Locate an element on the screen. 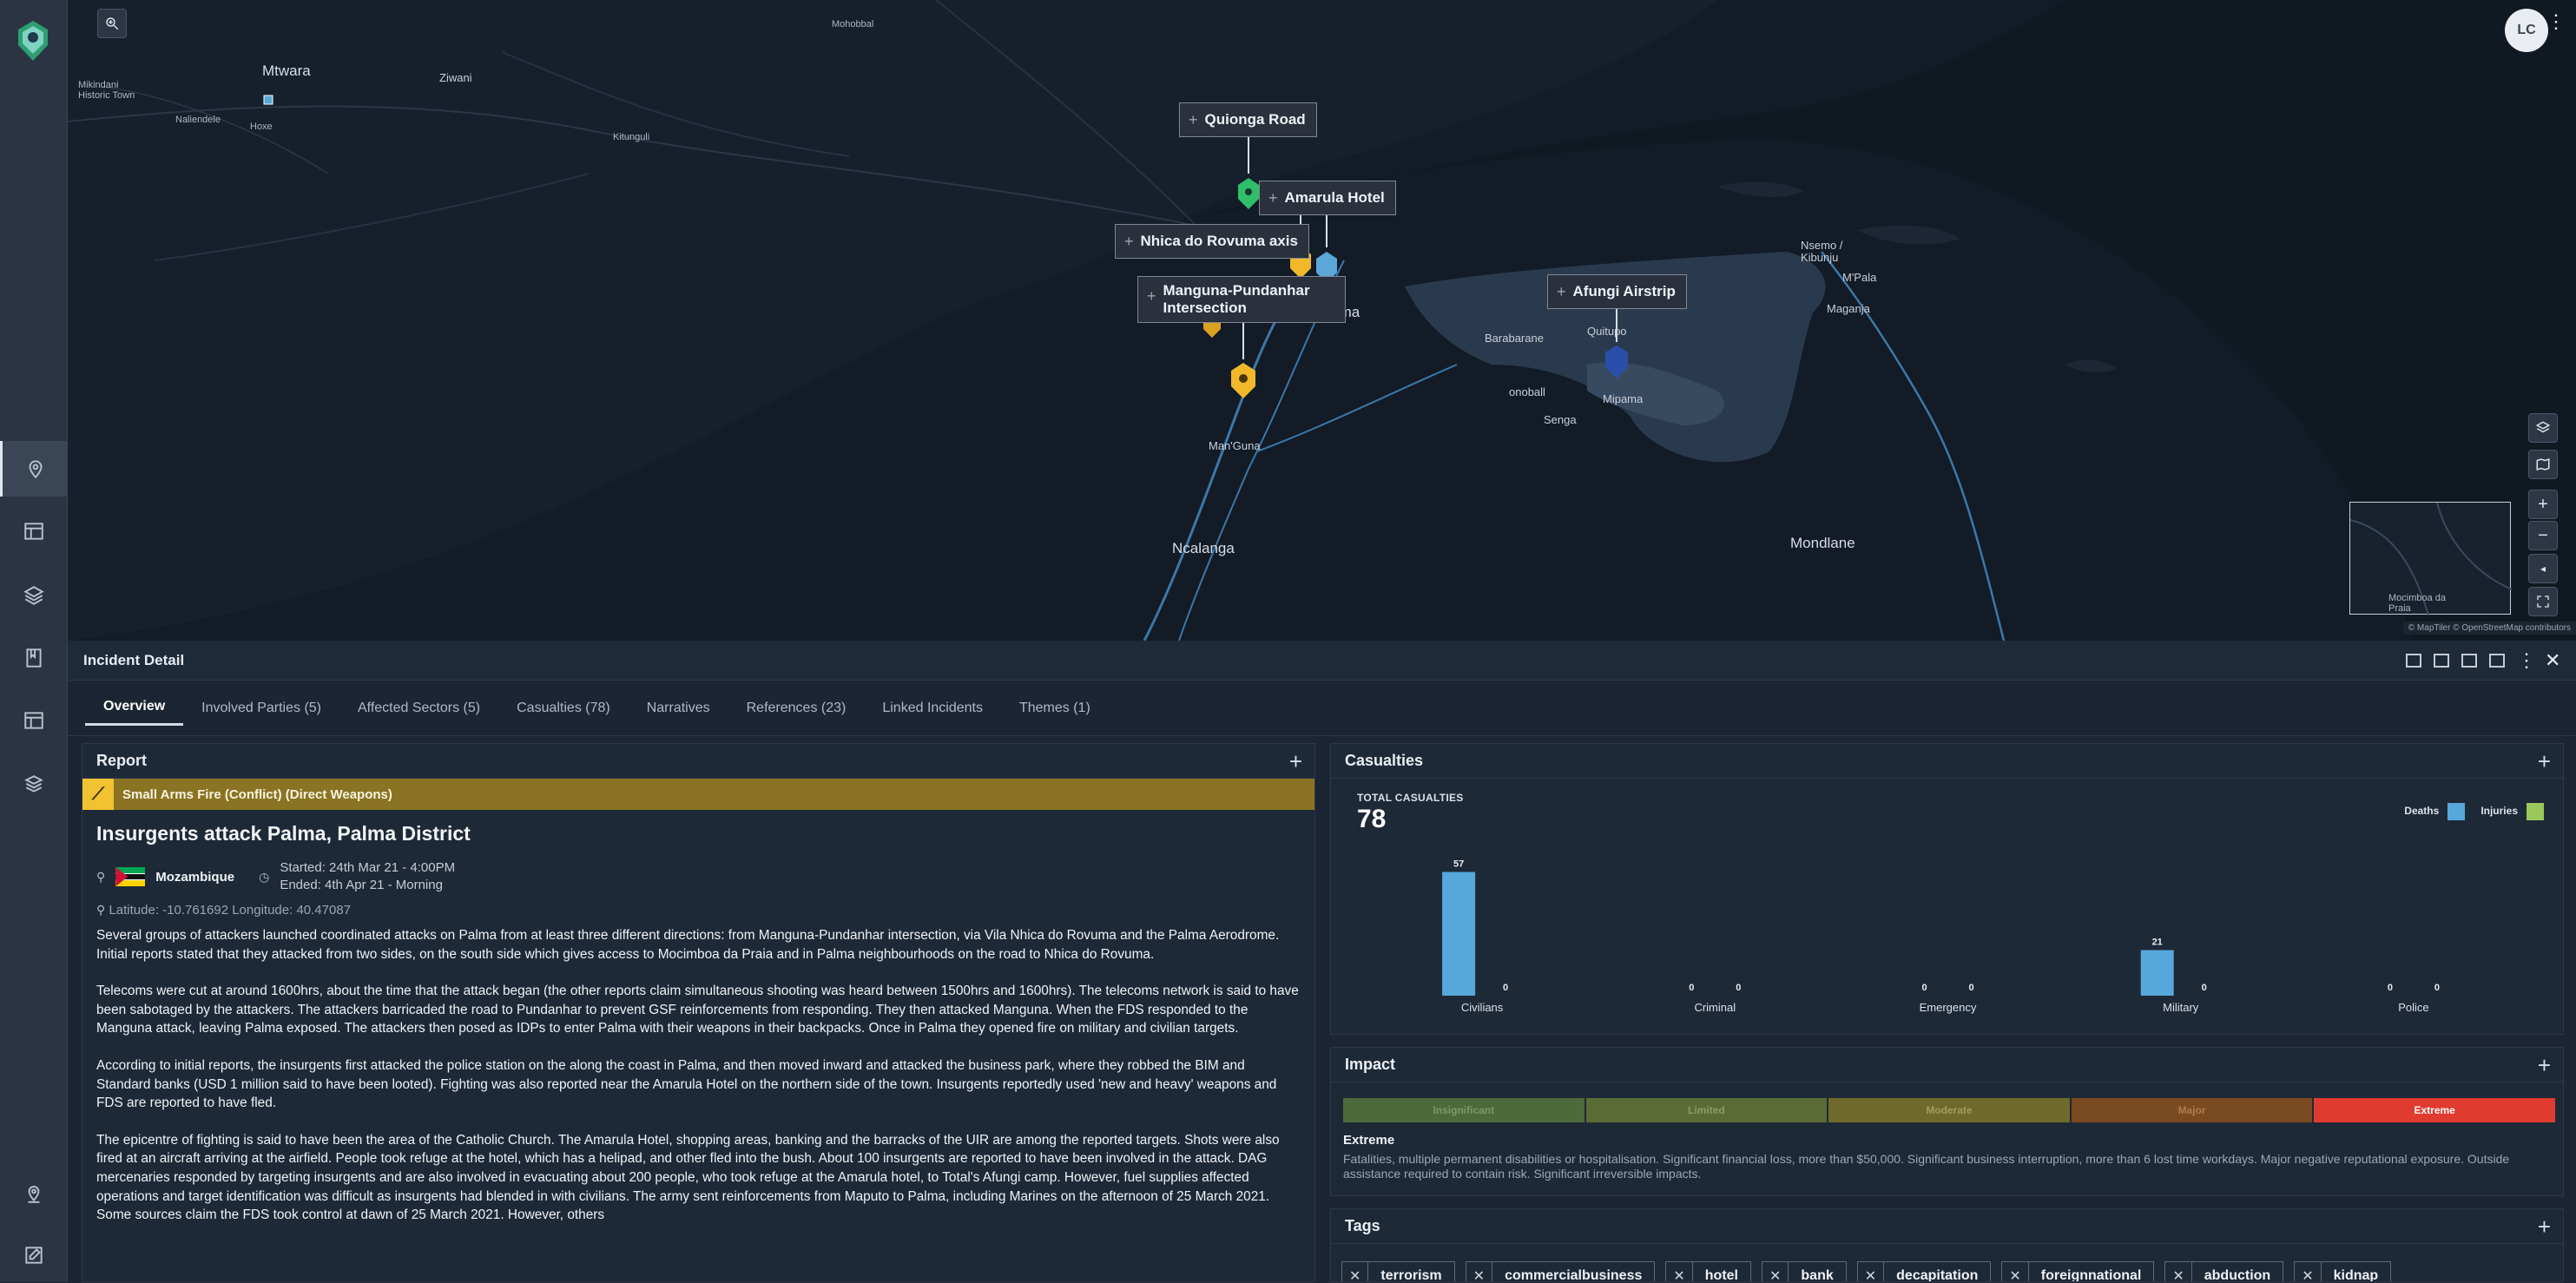 The image size is (2576, 1283). sidebar-item-stack is located at coordinates (34, 785).